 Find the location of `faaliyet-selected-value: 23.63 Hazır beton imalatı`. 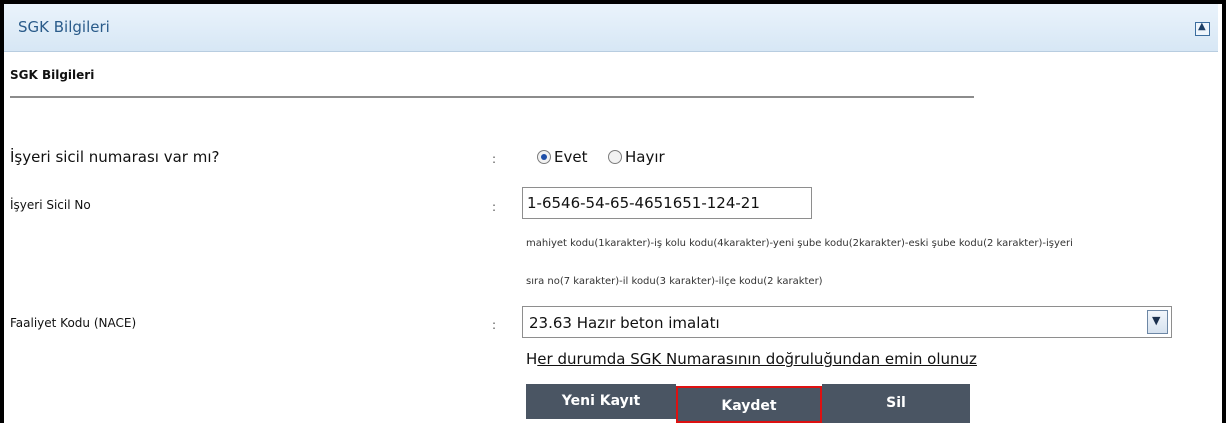

faaliyet-selected-value: 23.63 Hazır beton imalatı is located at coordinates (624, 323).